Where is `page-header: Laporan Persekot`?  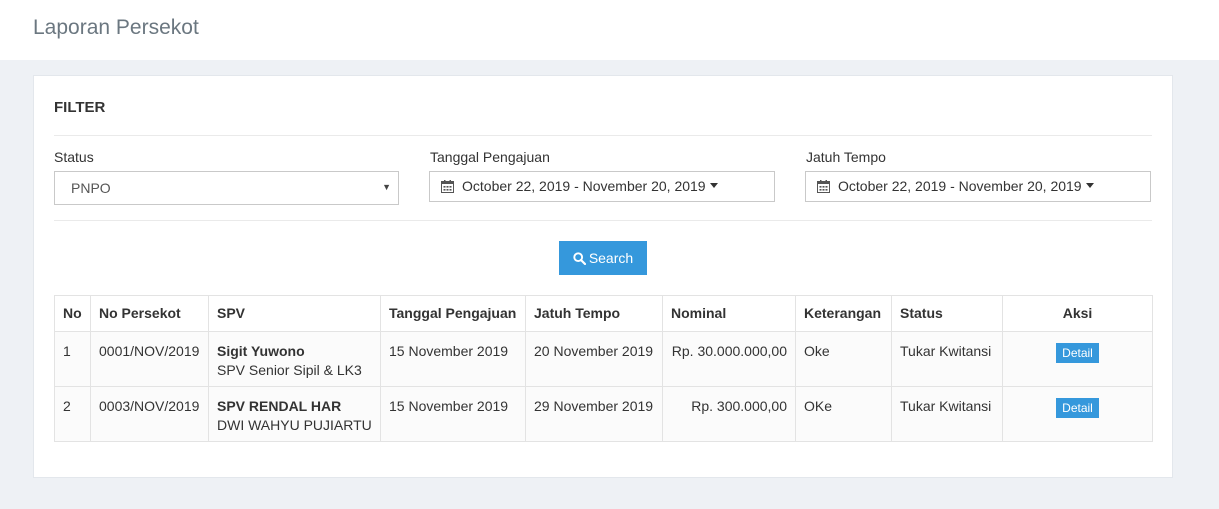 page-header: Laporan Persekot is located at coordinates (609, 30).